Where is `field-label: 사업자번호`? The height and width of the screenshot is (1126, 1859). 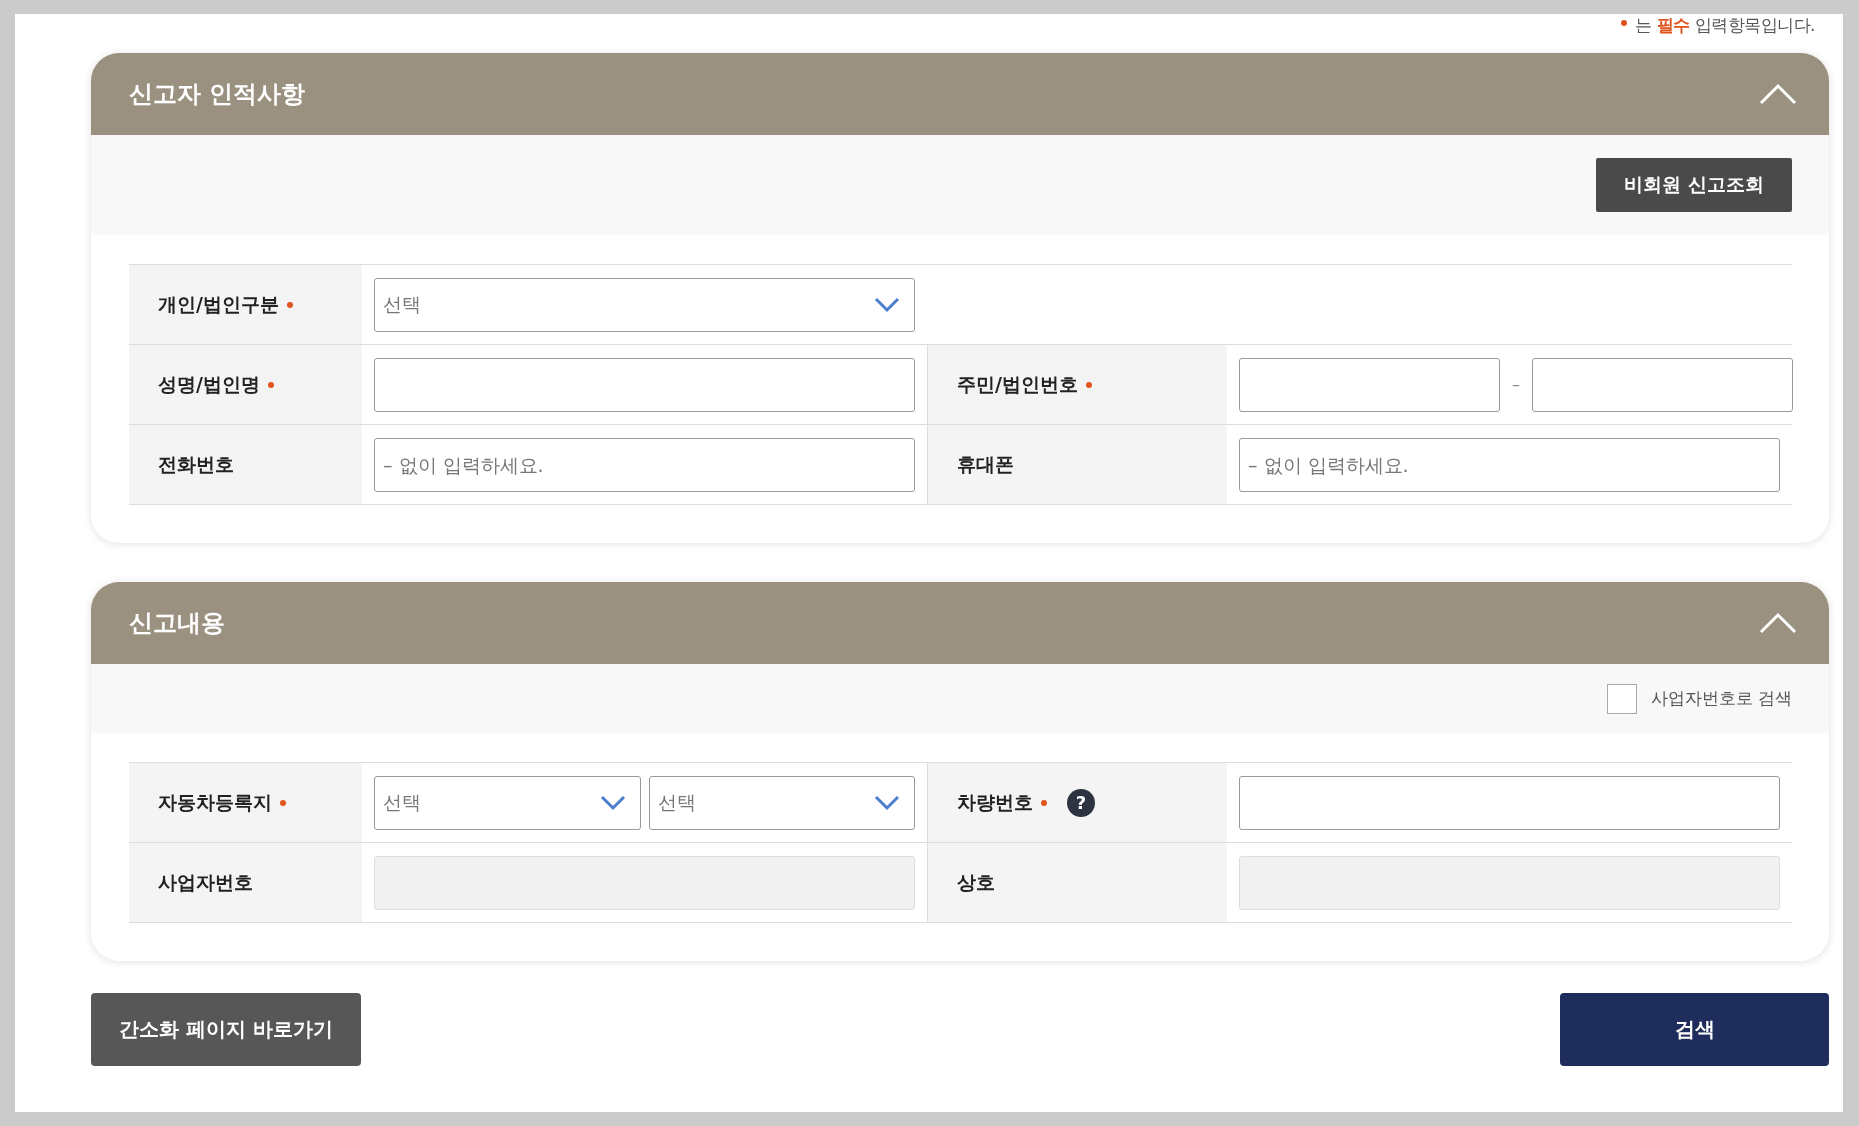 field-label: 사업자번호 is located at coordinates (205, 882).